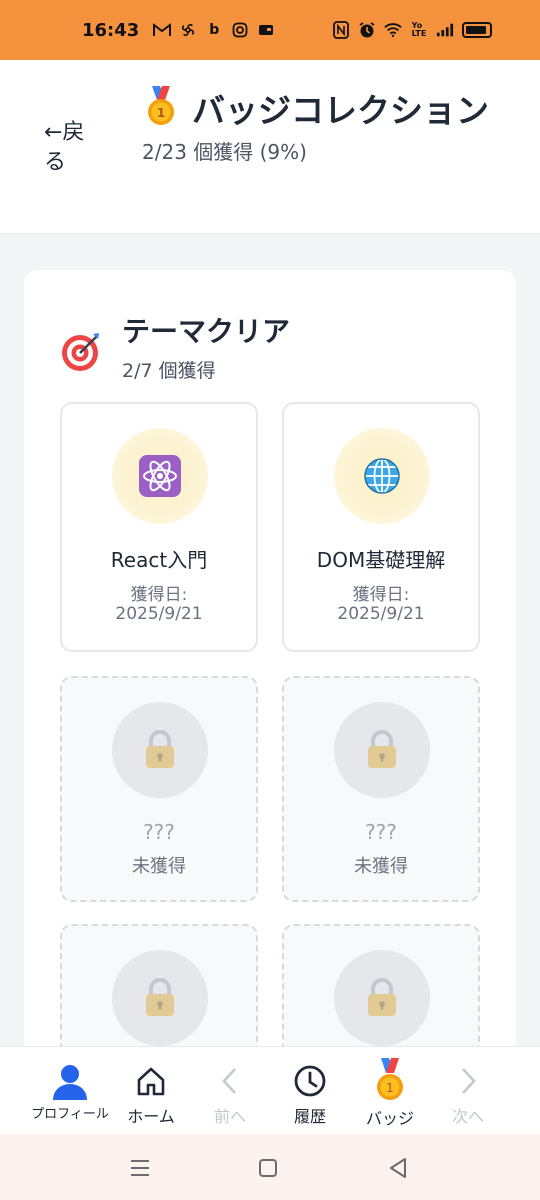  Describe the element at coordinates (151, 1081) in the screenshot. I see `home-icon` at that location.